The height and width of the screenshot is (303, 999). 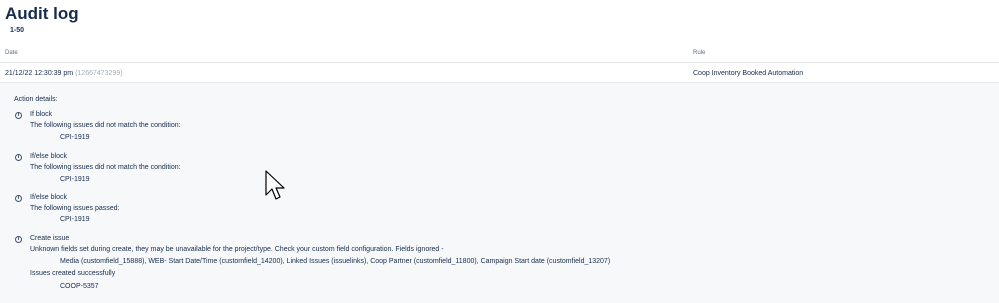 I want to click on header-divider, so click(x=499, y=62).